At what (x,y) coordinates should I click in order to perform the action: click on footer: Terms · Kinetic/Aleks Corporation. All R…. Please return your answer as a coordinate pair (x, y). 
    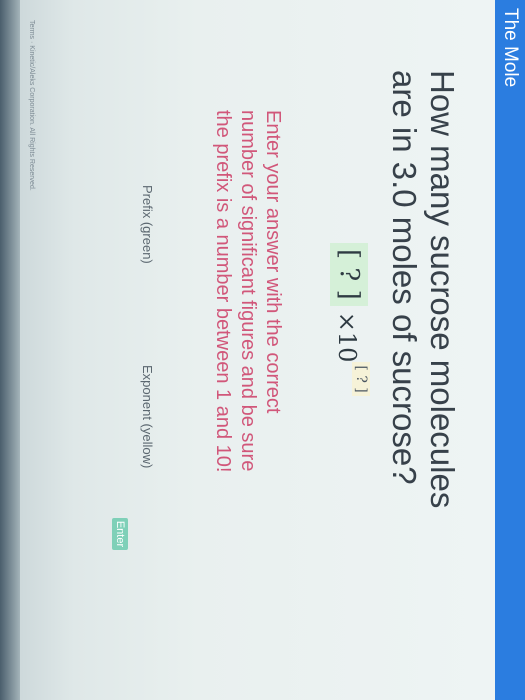
    Looking at the image, I should click on (29, 350).